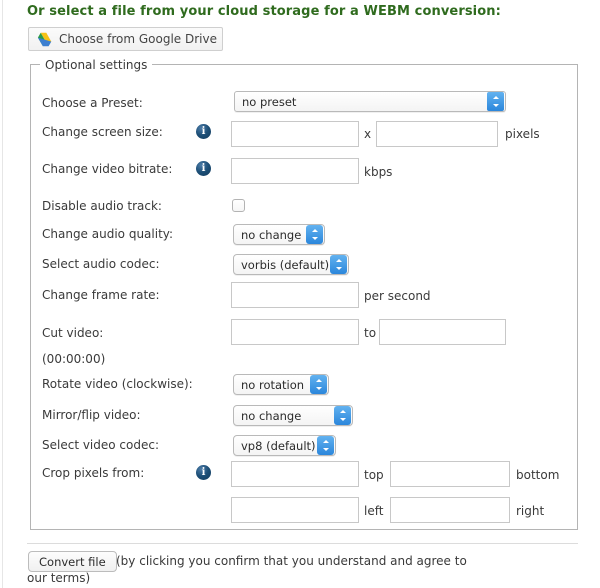 Image resolution: width=600 pixels, height=588 pixels. What do you see at coordinates (269, 101) in the screenshot?
I see `preset-select-value: no preset` at bounding box center [269, 101].